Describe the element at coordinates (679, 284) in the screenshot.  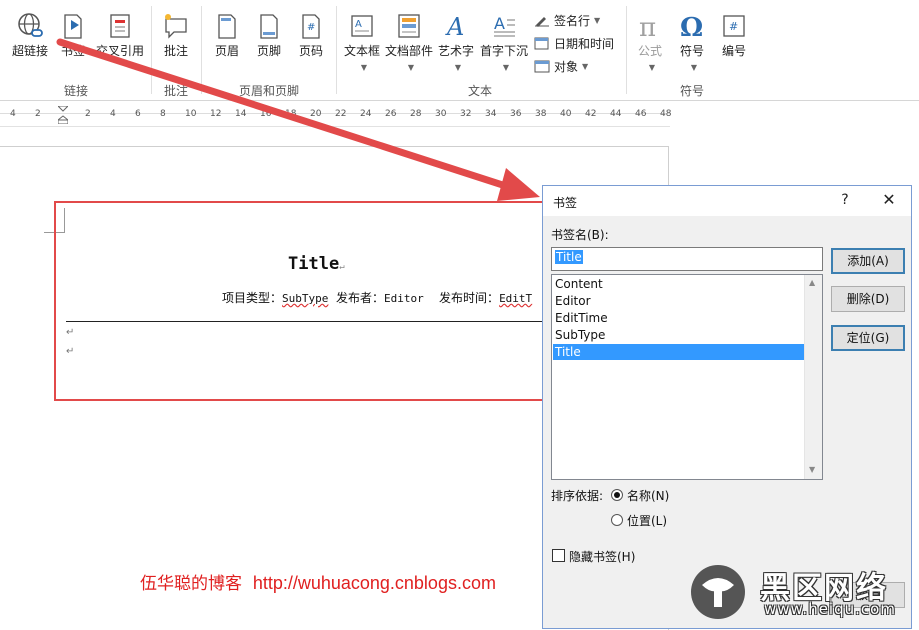
I see `list-item: Content` at that location.